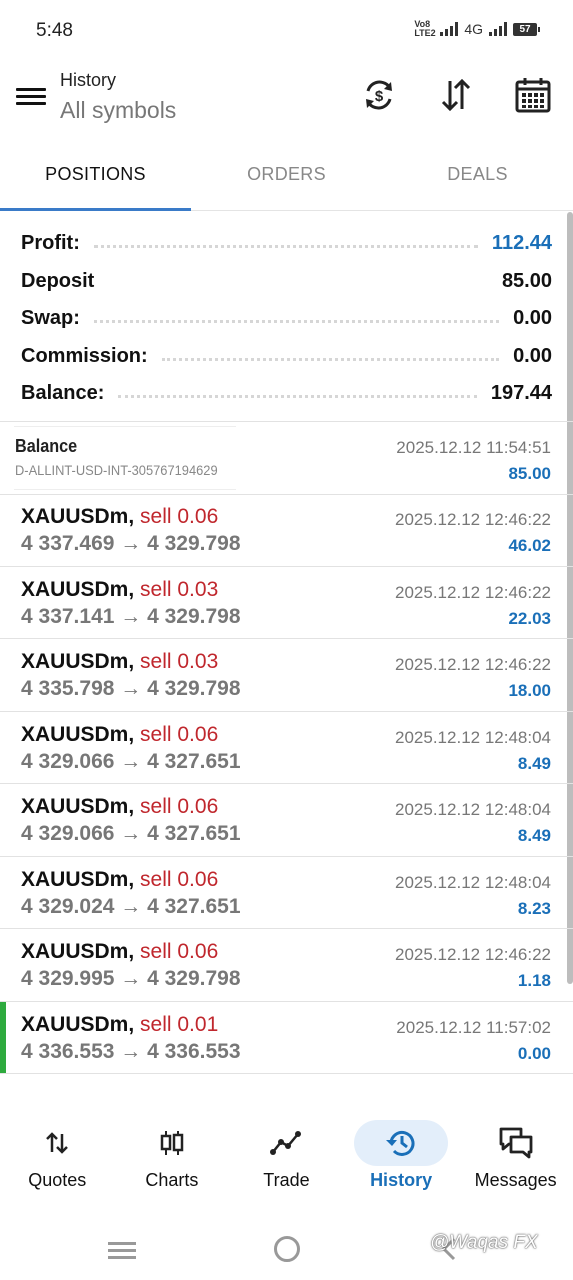 The image size is (573, 1280). Describe the element at coordinates (118, 110) in the screenshot. I see `symbol-filter: All symbols` at that location.